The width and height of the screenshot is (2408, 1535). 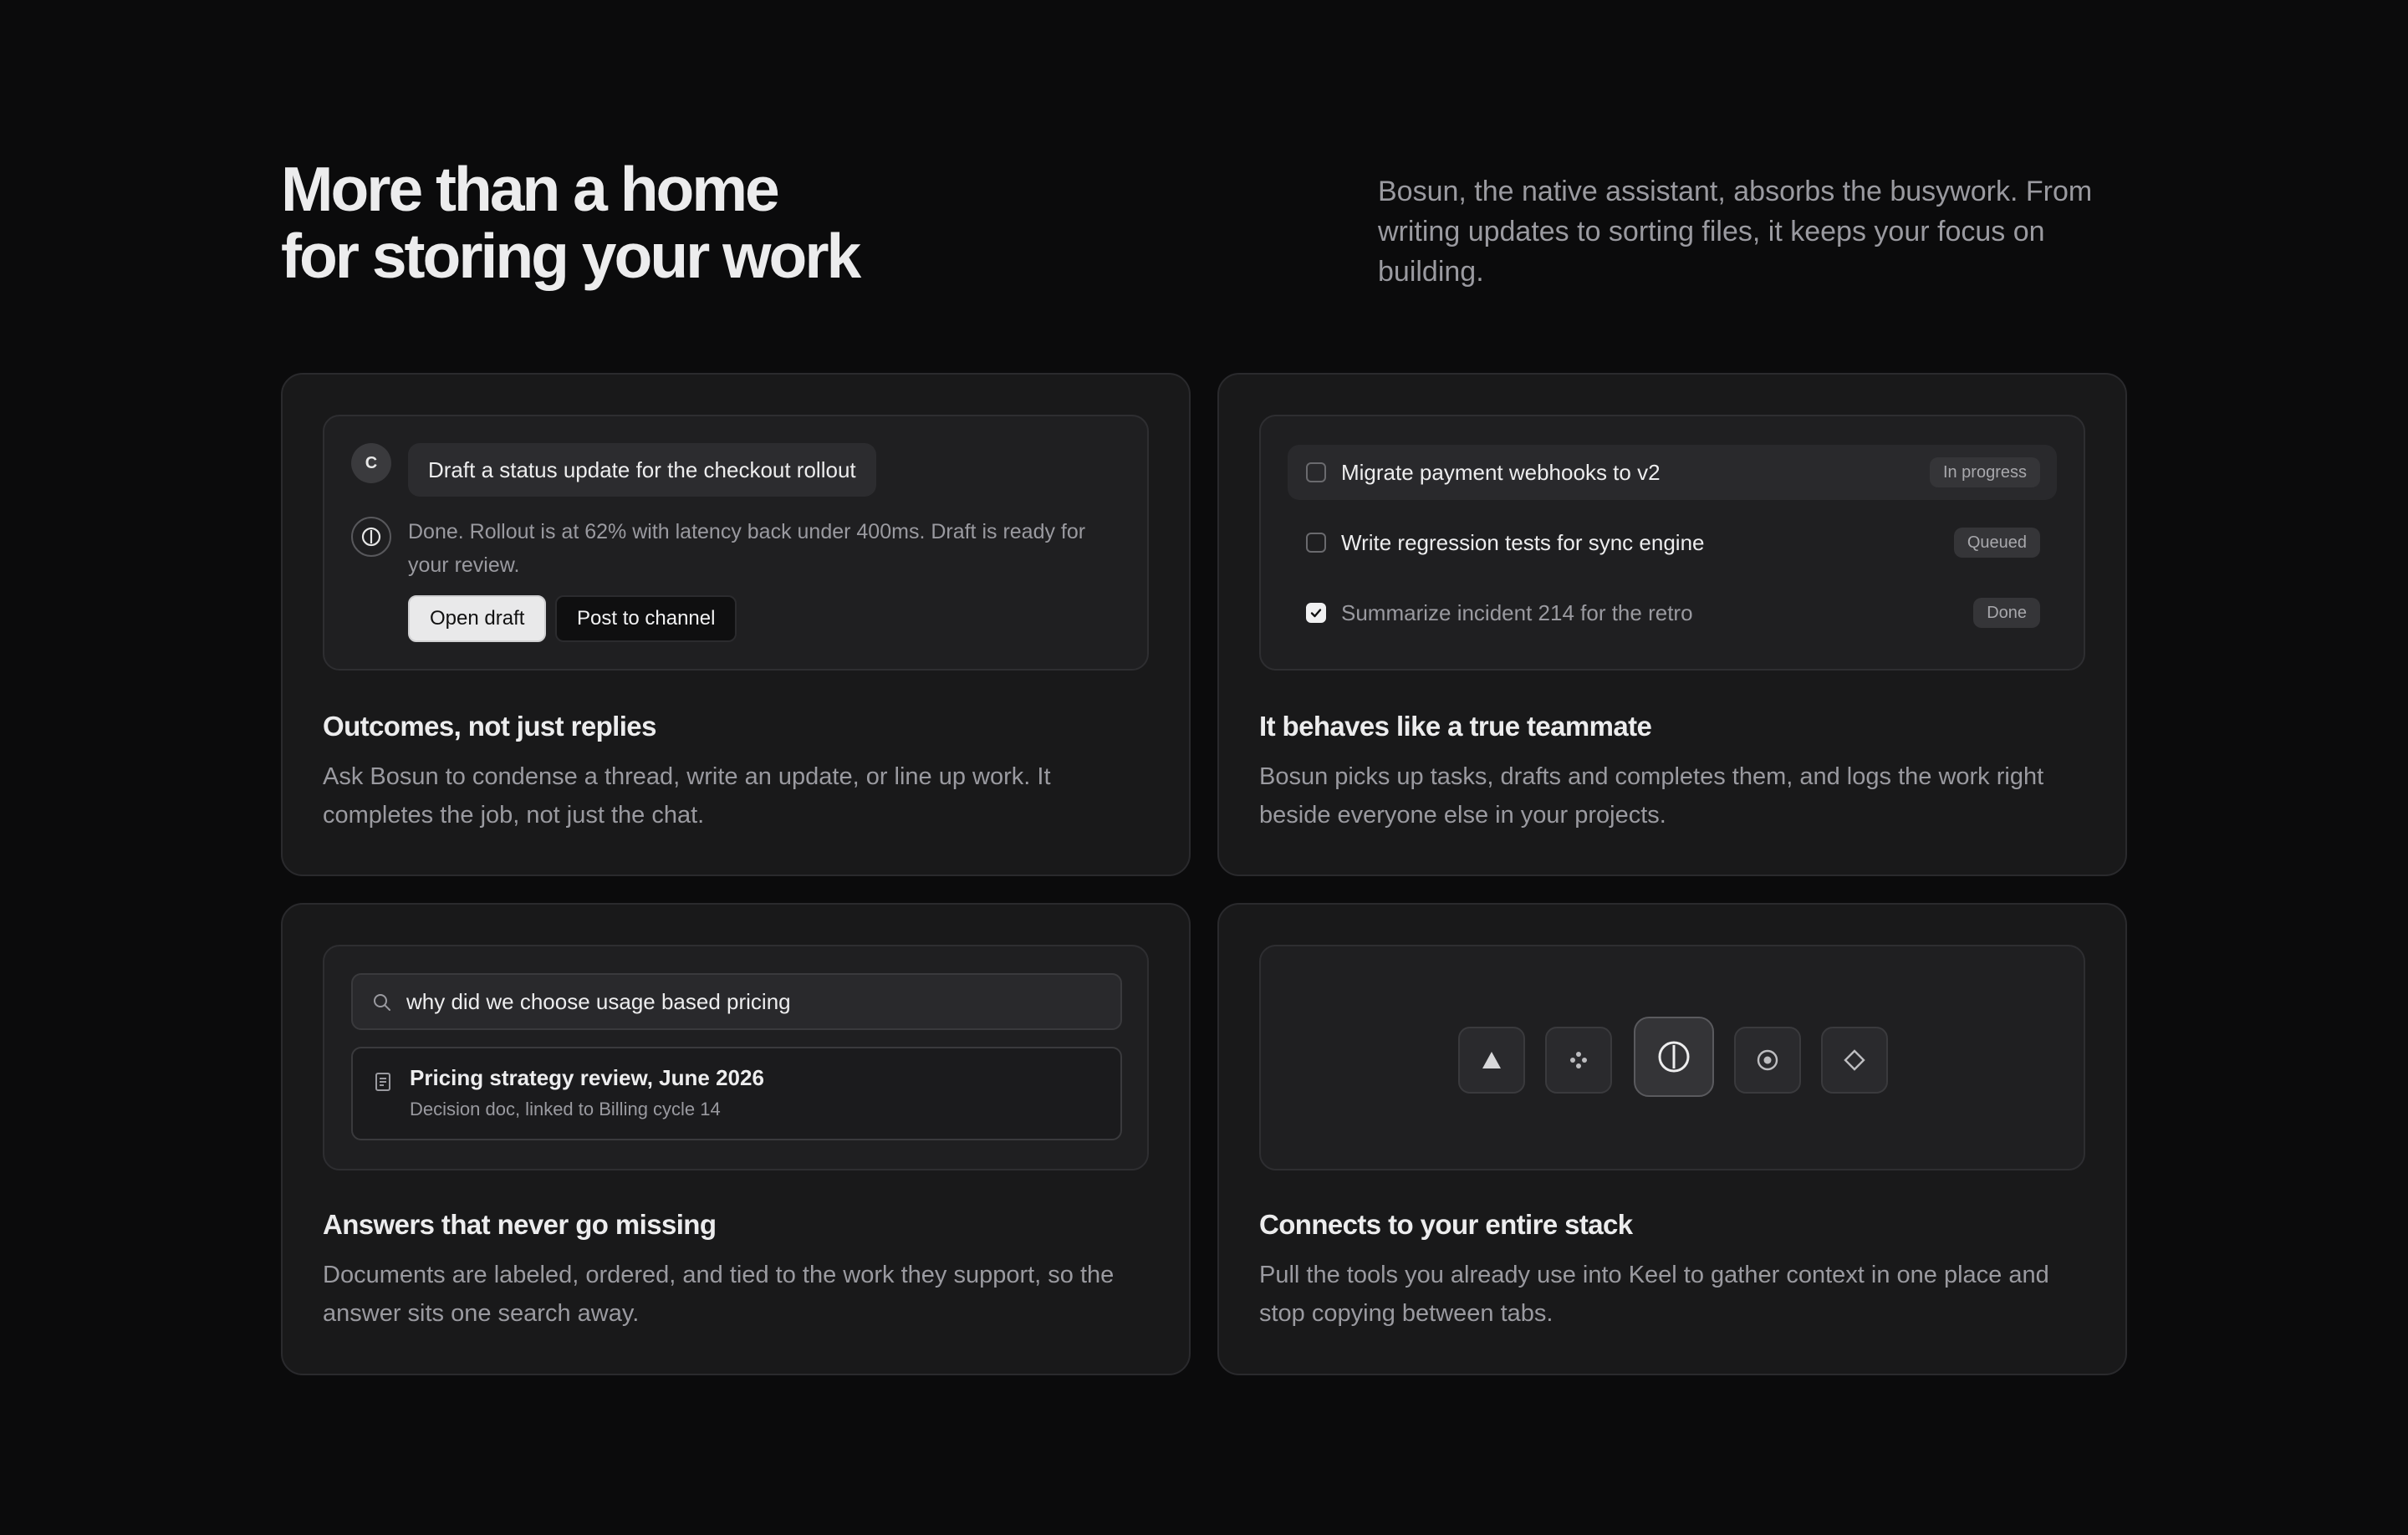 What do you see at coordinates (477, 618) in the screenshot?
I see `open-draft-button: Open draft` at bounding box center [477, 618].